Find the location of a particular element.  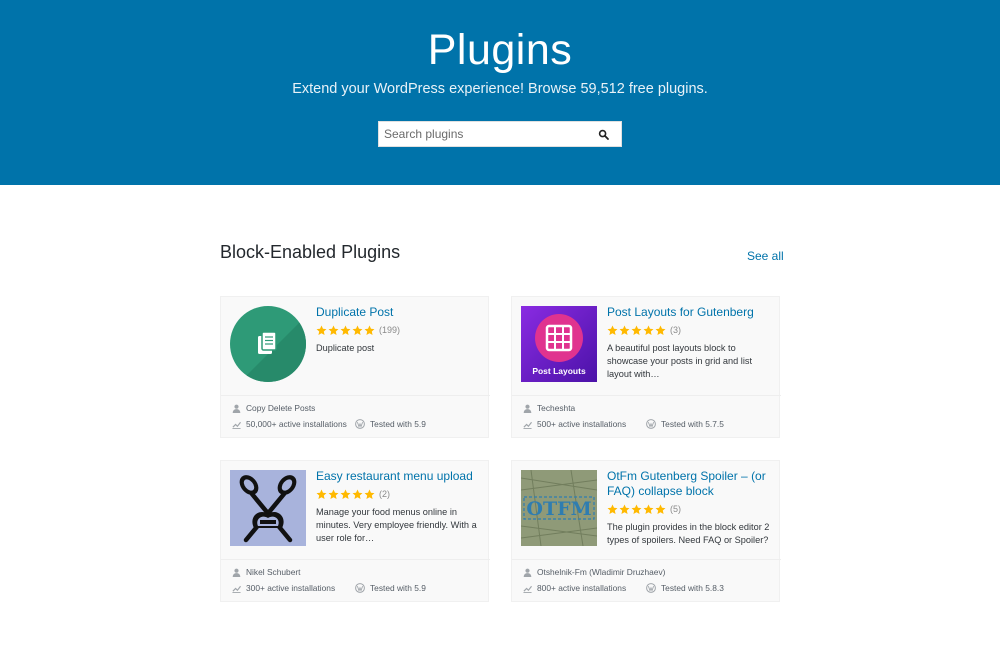

plugin-installs: 50,000+ active installations is located at coordinates (289, 424).